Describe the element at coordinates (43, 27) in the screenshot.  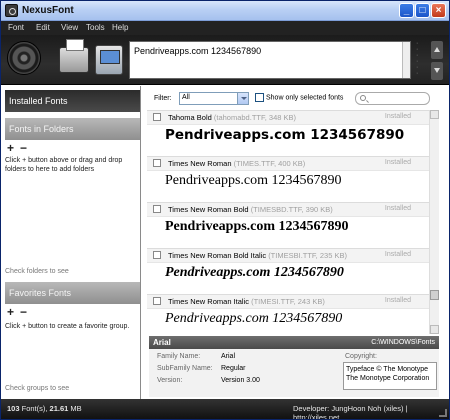
I see `menu-edit: Edit` at that location.